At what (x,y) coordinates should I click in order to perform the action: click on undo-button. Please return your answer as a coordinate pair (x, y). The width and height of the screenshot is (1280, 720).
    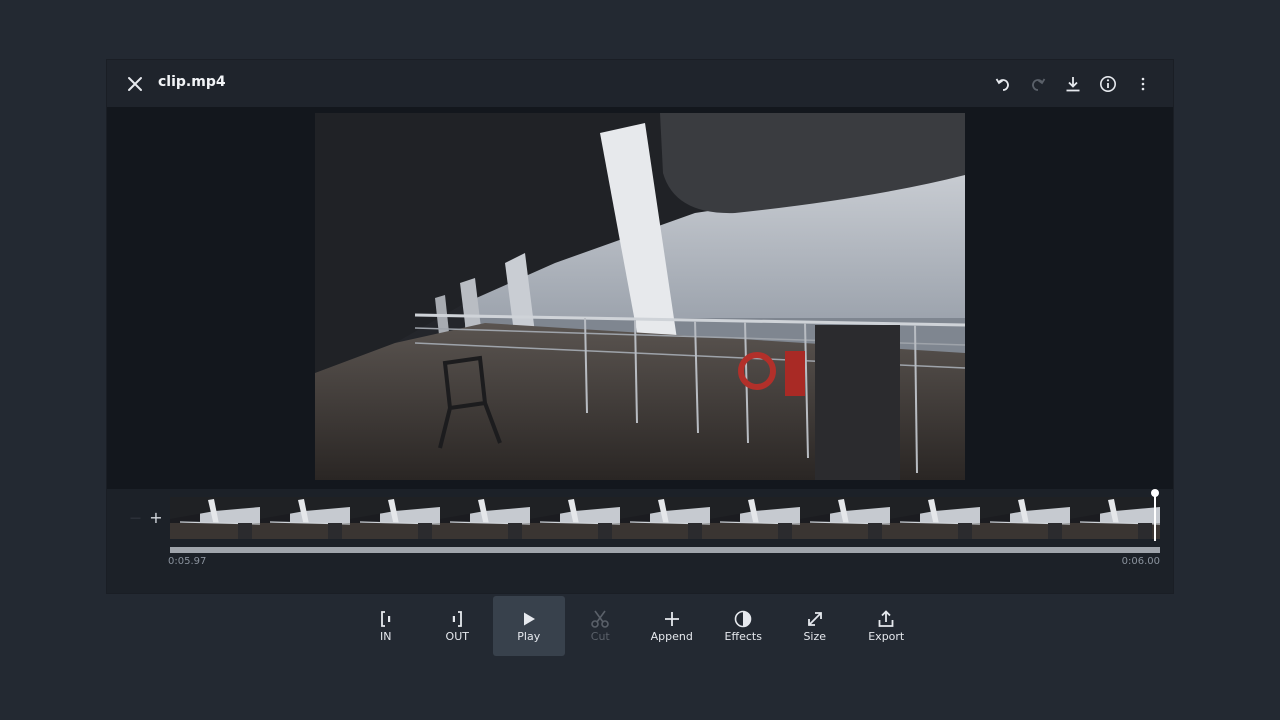
    Looking at the image, I should click on (1003, 84).